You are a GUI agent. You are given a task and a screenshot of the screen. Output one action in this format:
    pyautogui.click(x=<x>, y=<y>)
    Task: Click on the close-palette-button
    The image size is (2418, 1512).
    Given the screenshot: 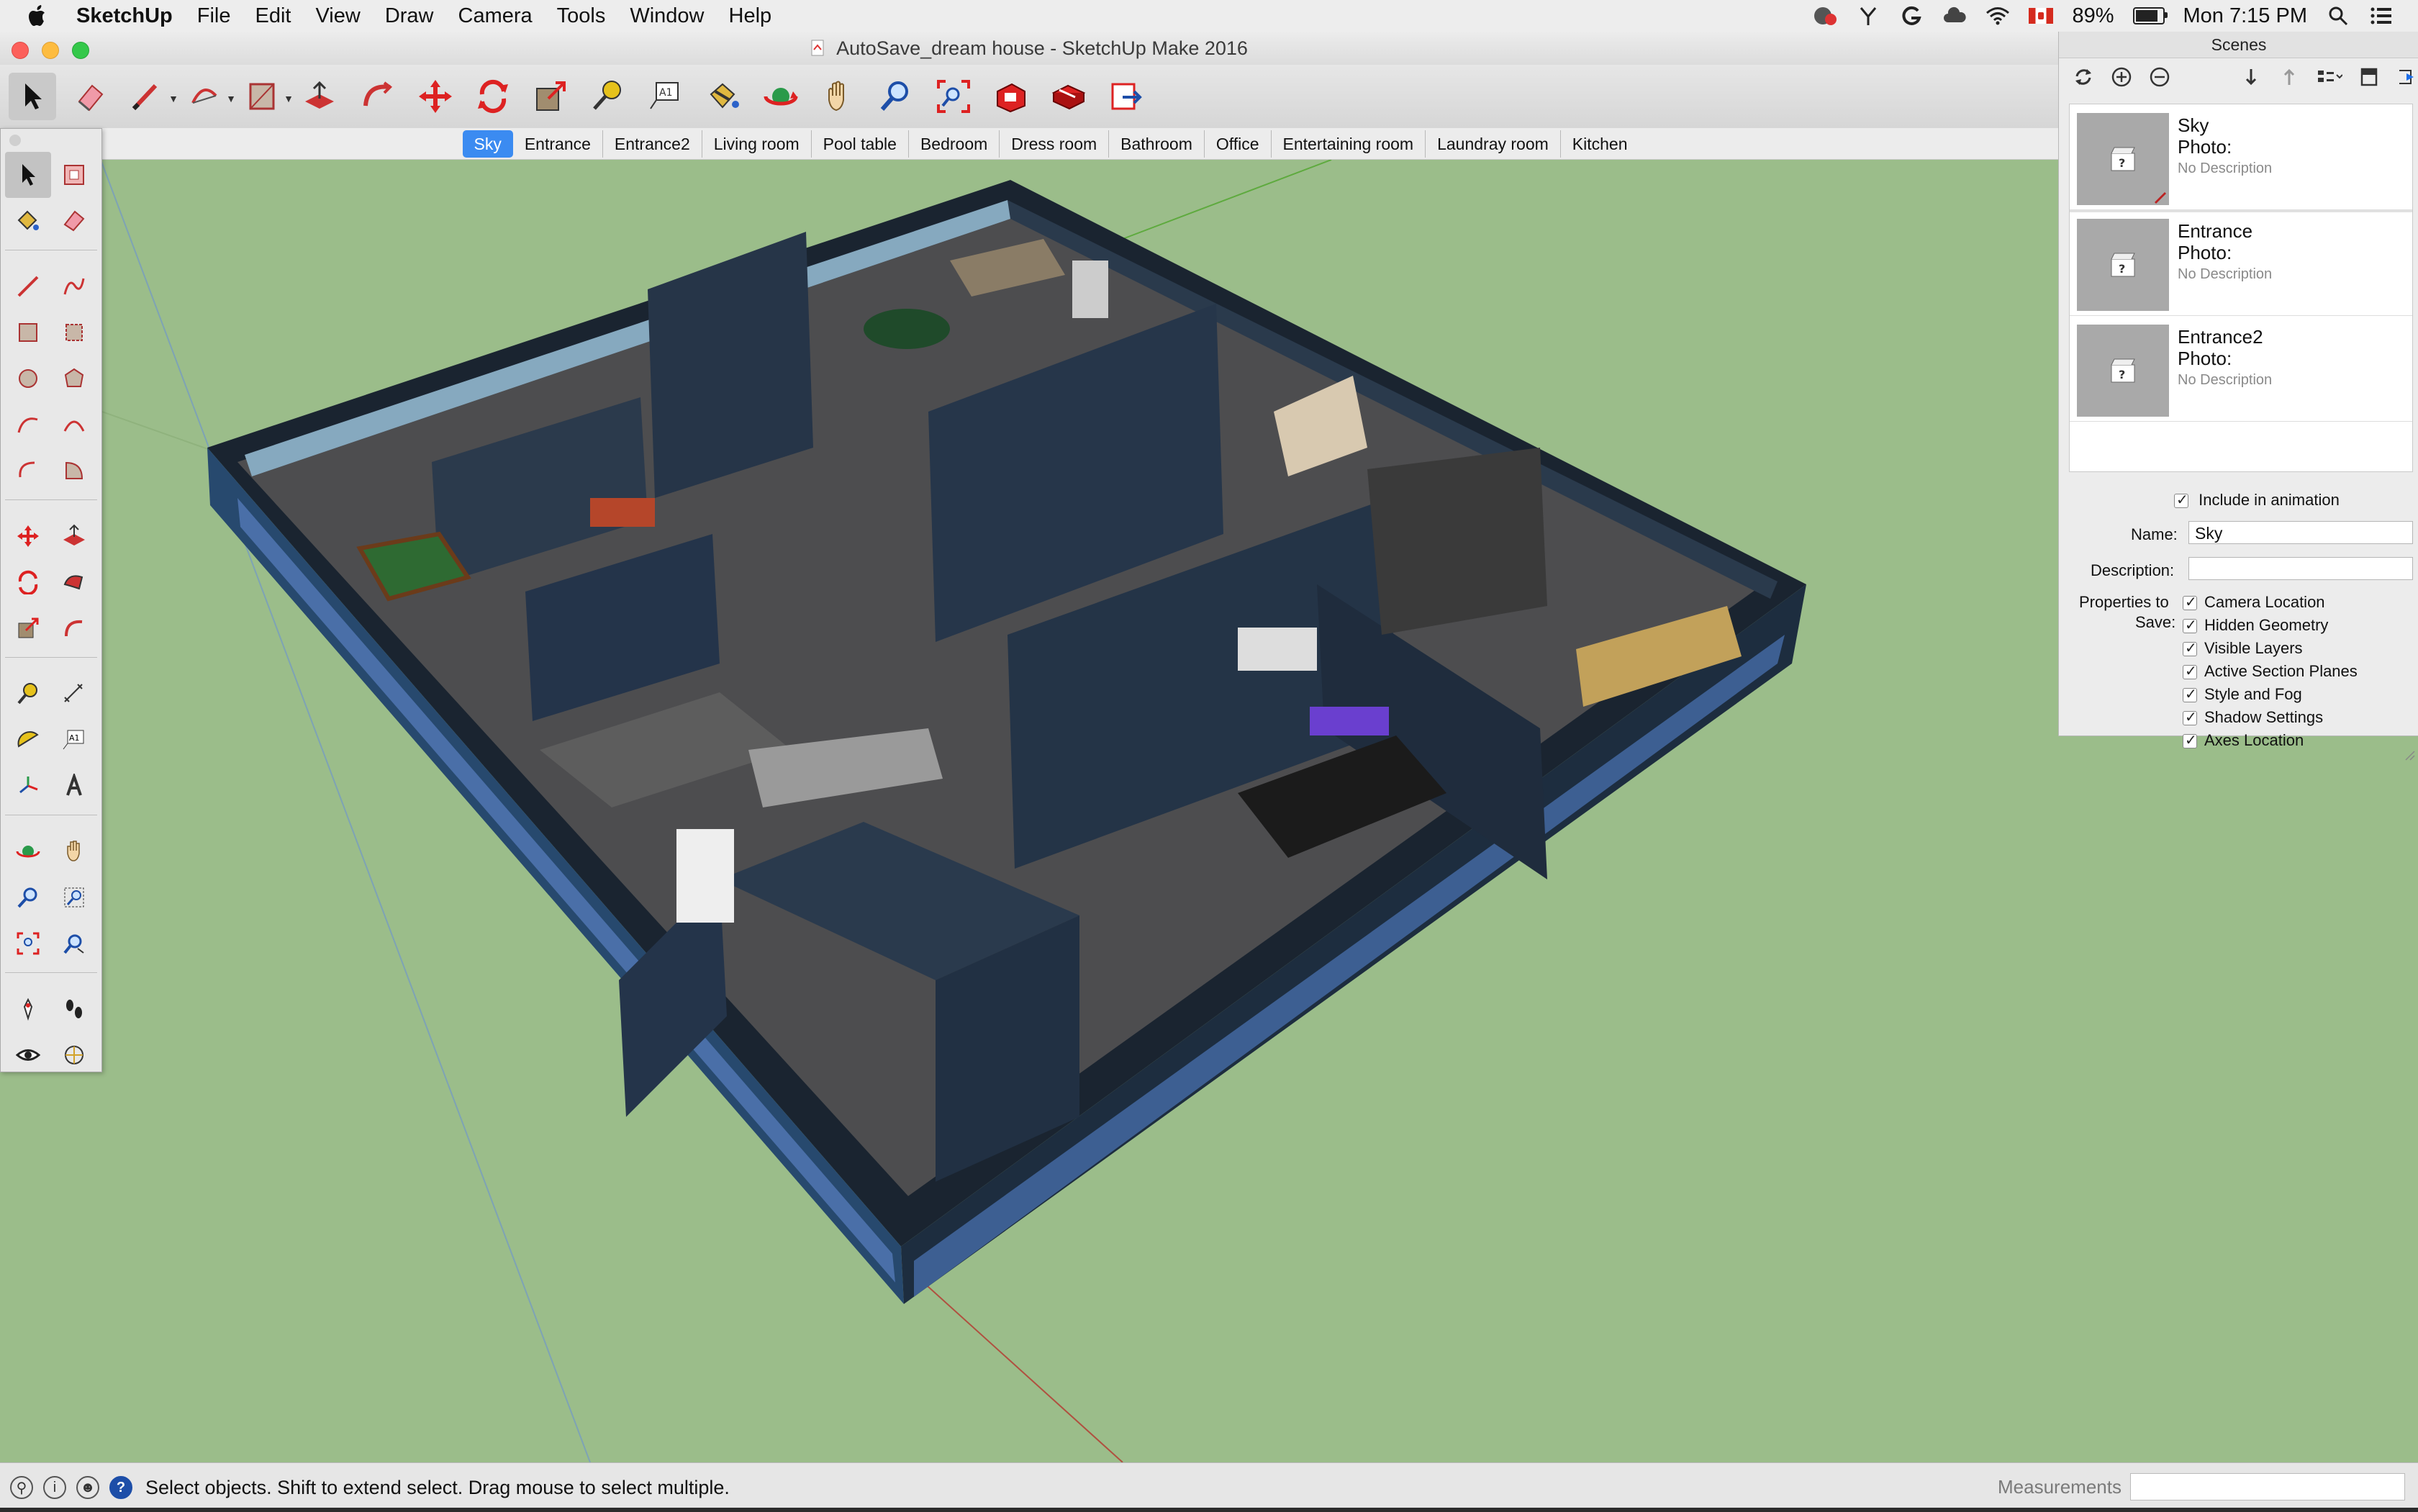 What is the action you would take?
    pyautogui.click(x=15, y=141)
    